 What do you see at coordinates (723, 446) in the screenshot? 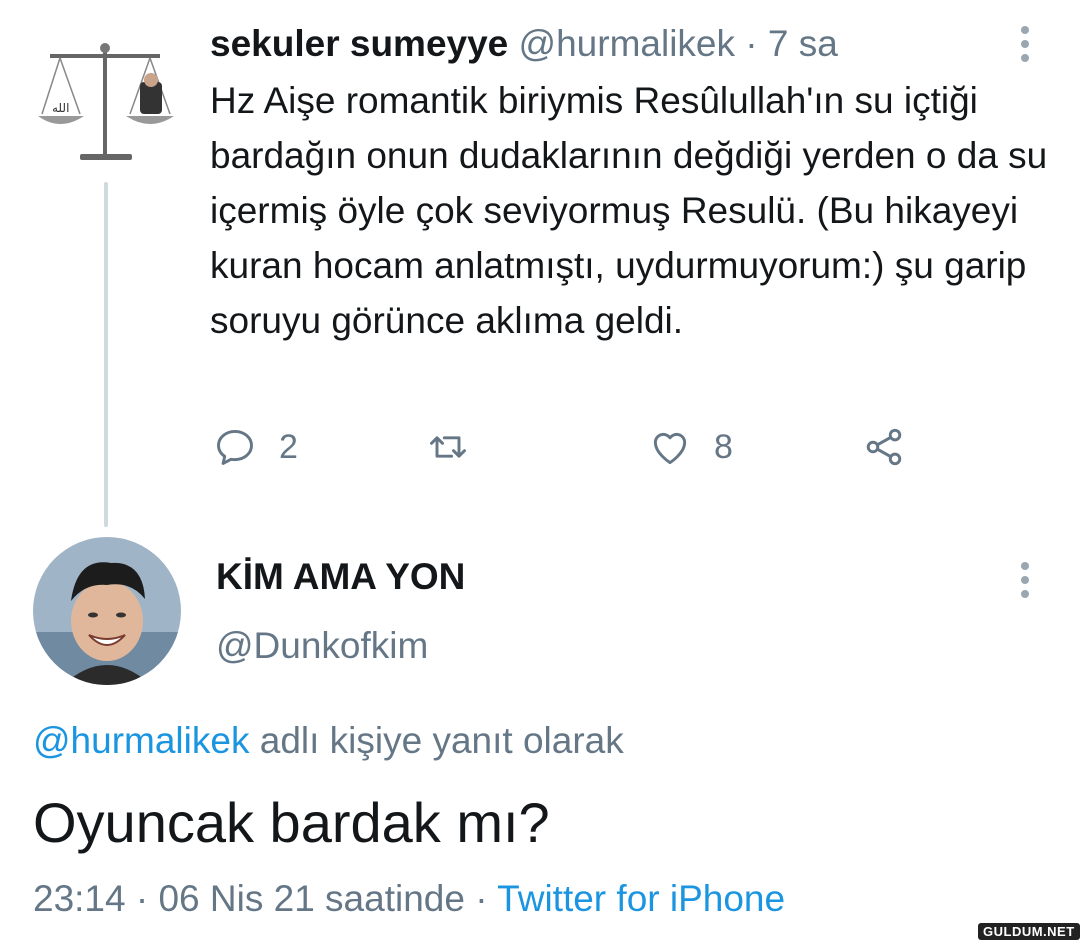
I see `like-count: 8` at bounding box center [723, 446].